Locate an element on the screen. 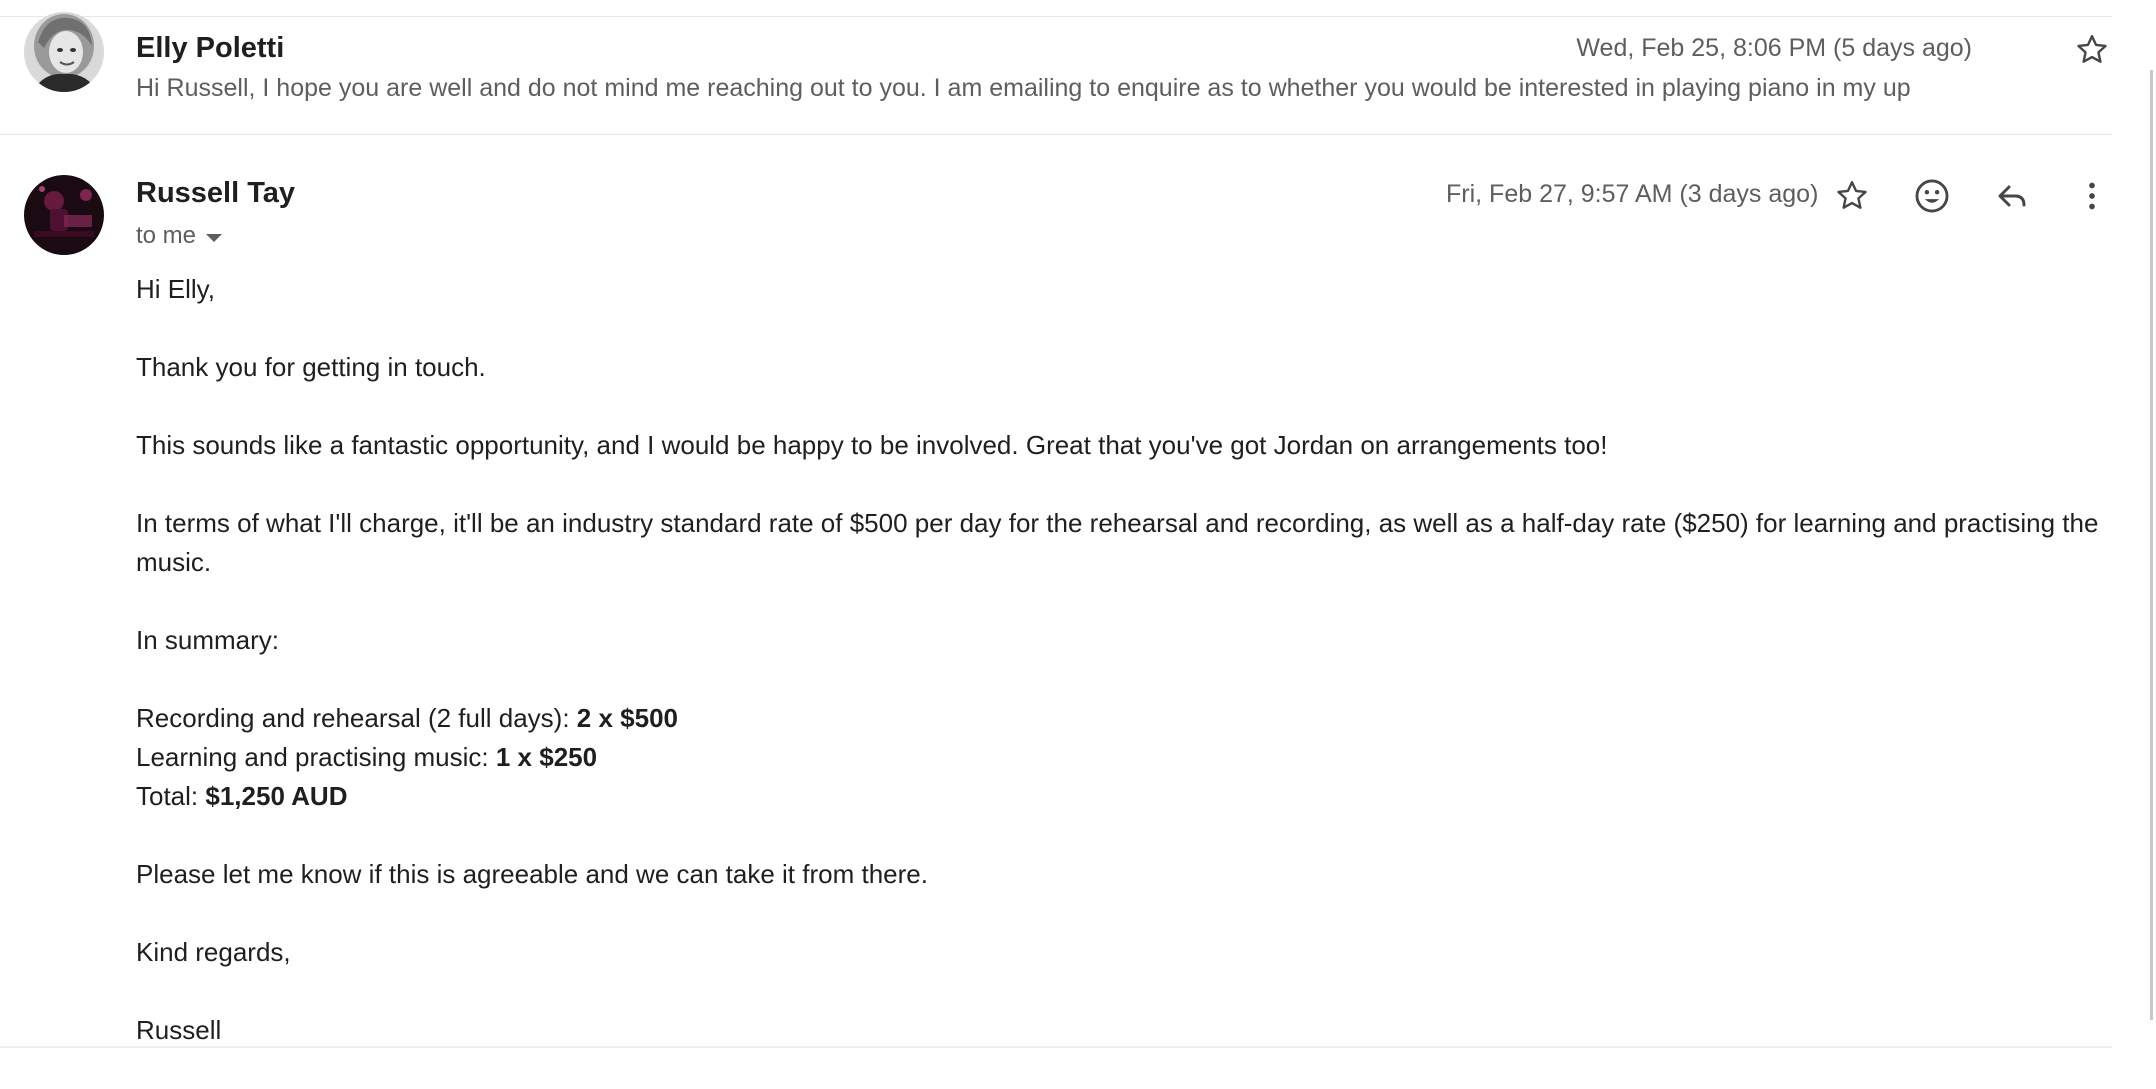  cost-line: Learning and practising music: 1 x $250 is located at coordinates (1121, 757).